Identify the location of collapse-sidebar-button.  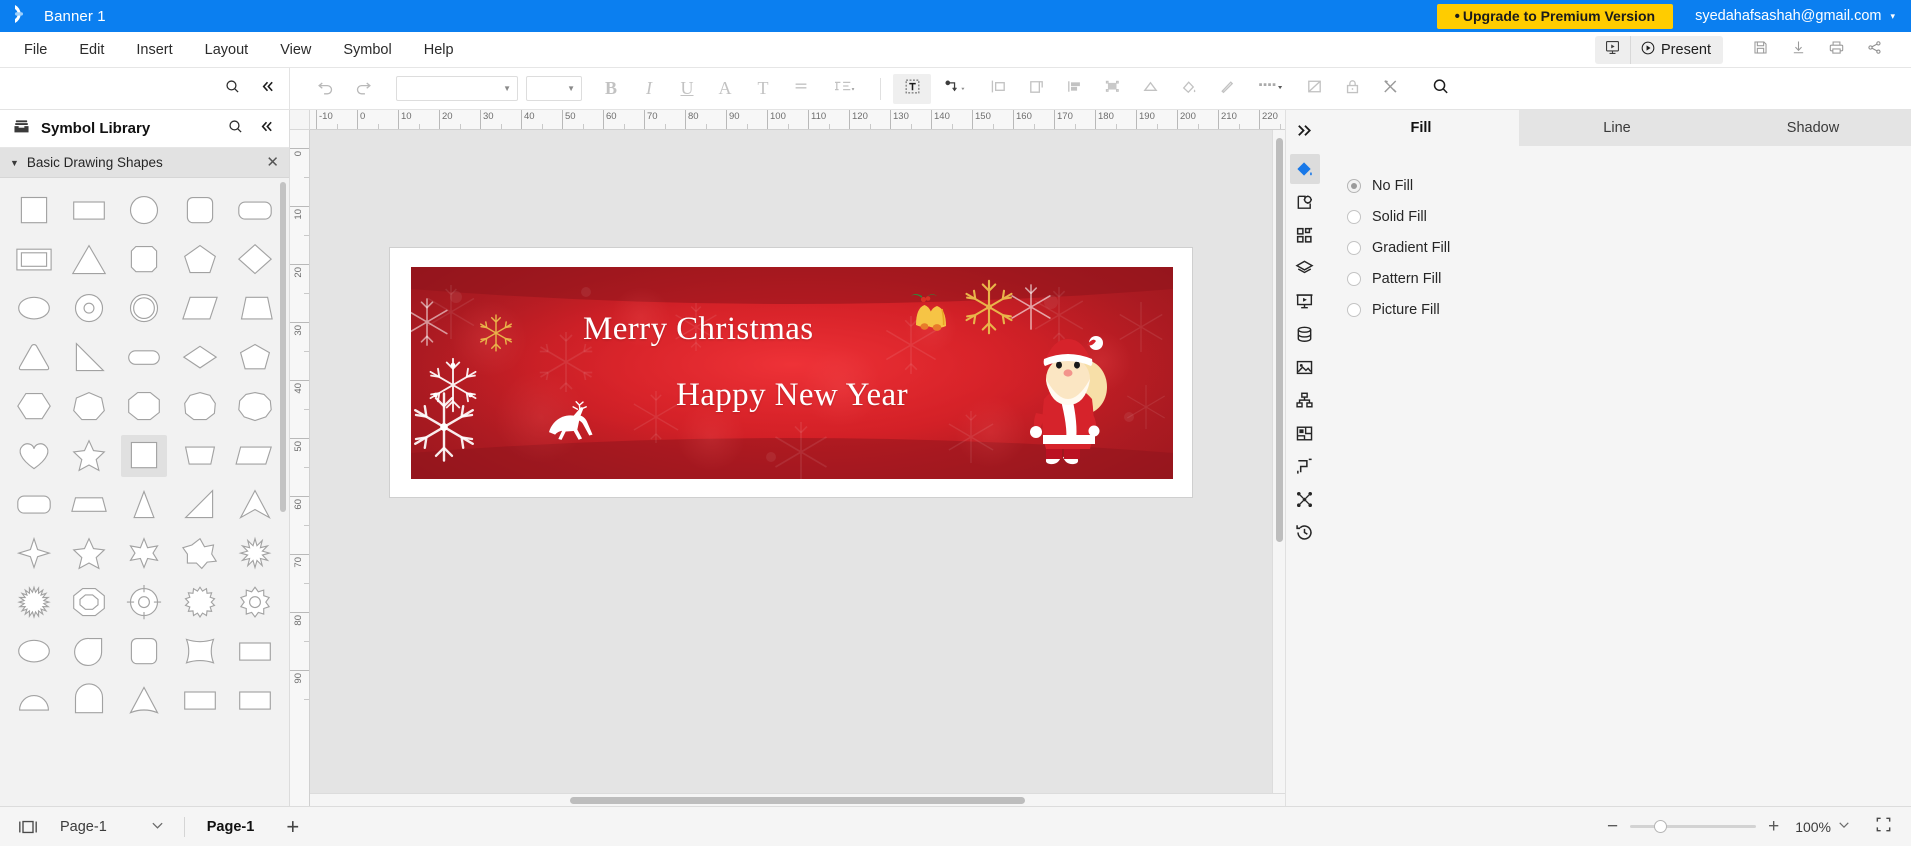
(267, 89).